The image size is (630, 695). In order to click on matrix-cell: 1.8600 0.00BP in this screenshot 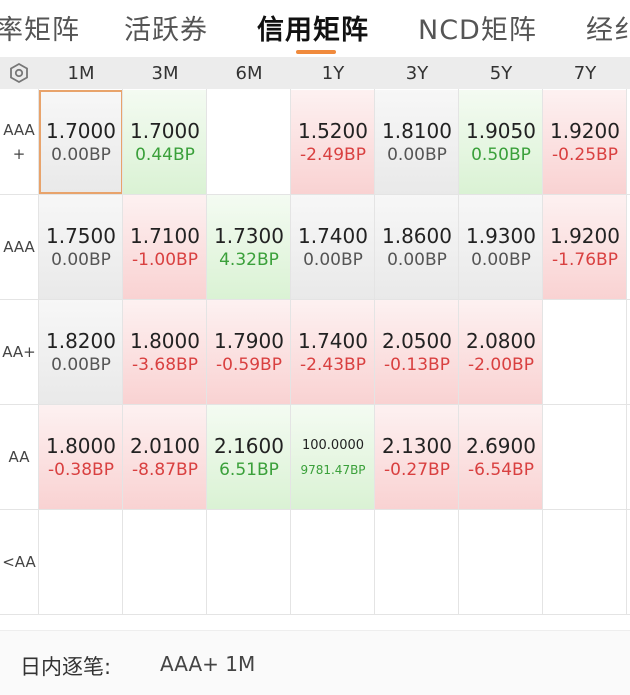, I will do `click(417, 247)`.